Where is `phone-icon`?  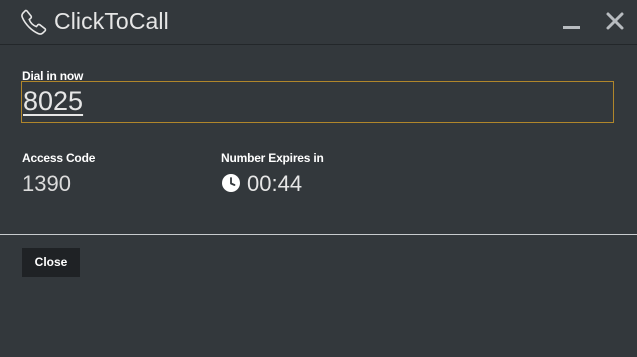 phone-icon is located at coordinates (34, 22).